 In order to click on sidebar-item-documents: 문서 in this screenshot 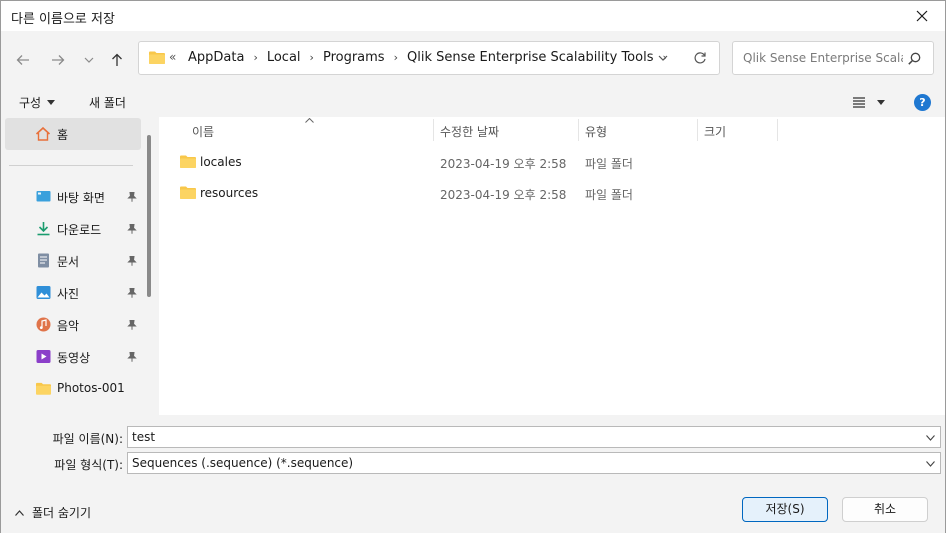, I will do `click(73, 261)`.